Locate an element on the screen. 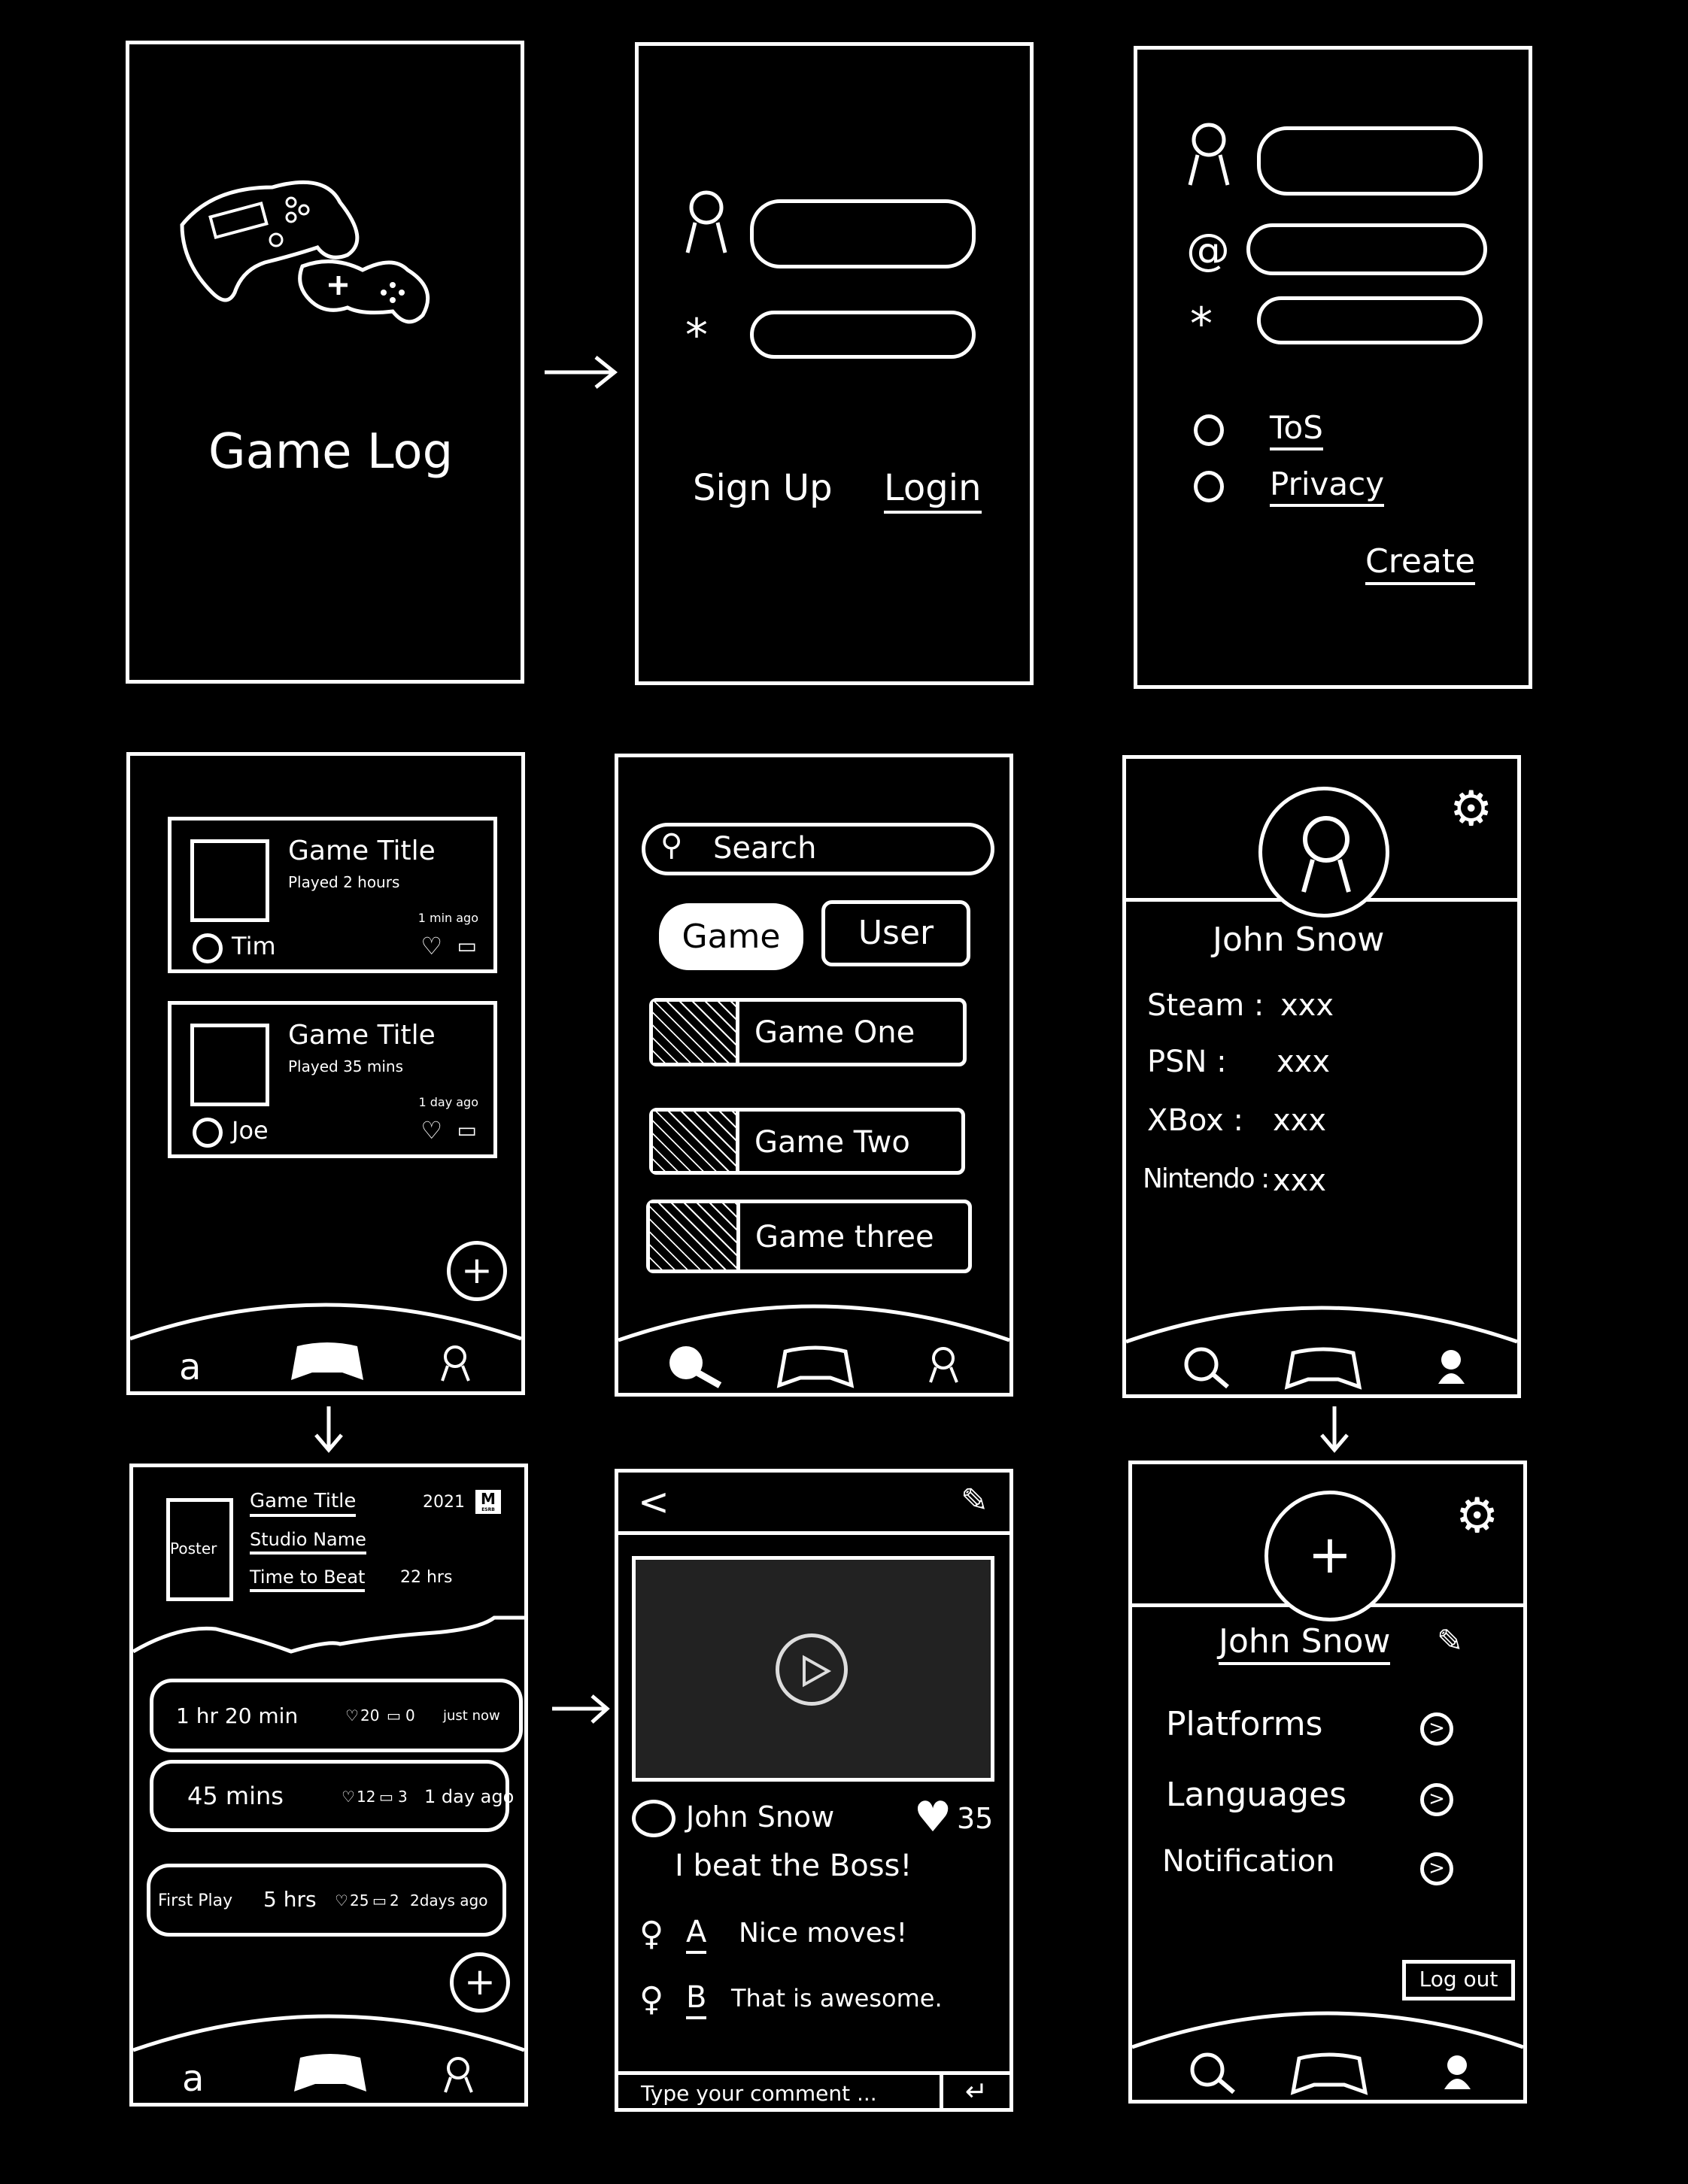  like-count: 20 is located at coordinates (370, 1715).